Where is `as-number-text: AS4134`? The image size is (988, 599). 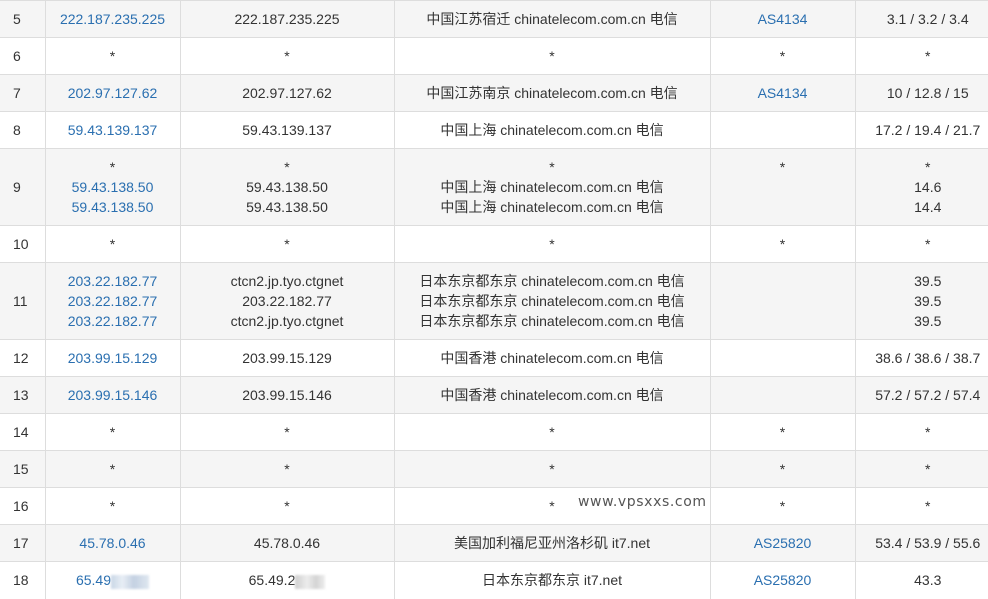
as-number-text: AS4134 is located at coordinates (783, 19).